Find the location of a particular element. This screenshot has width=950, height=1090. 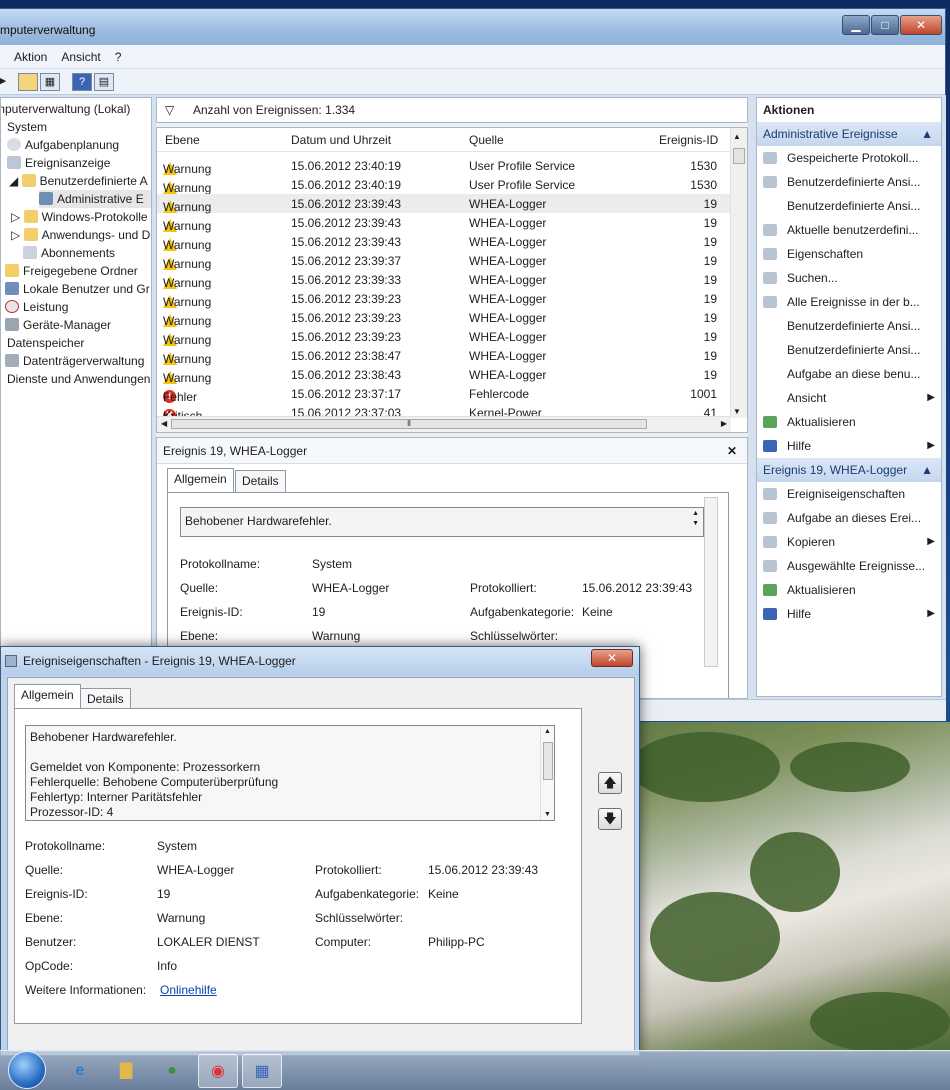

tree-item-datentraegerverwaltung: Datenträgerverwaltung is located at coordinates (74, 361).